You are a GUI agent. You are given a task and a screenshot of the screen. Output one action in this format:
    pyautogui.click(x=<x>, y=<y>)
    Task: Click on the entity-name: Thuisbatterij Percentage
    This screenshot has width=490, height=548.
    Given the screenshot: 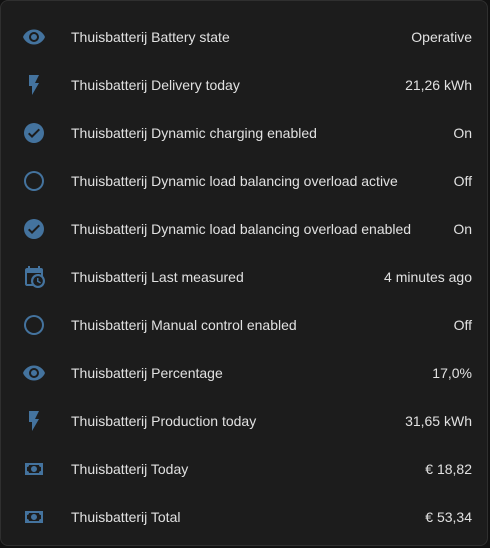 What is the action you would take?
    pyautogui.click(x=147, y=373)
    